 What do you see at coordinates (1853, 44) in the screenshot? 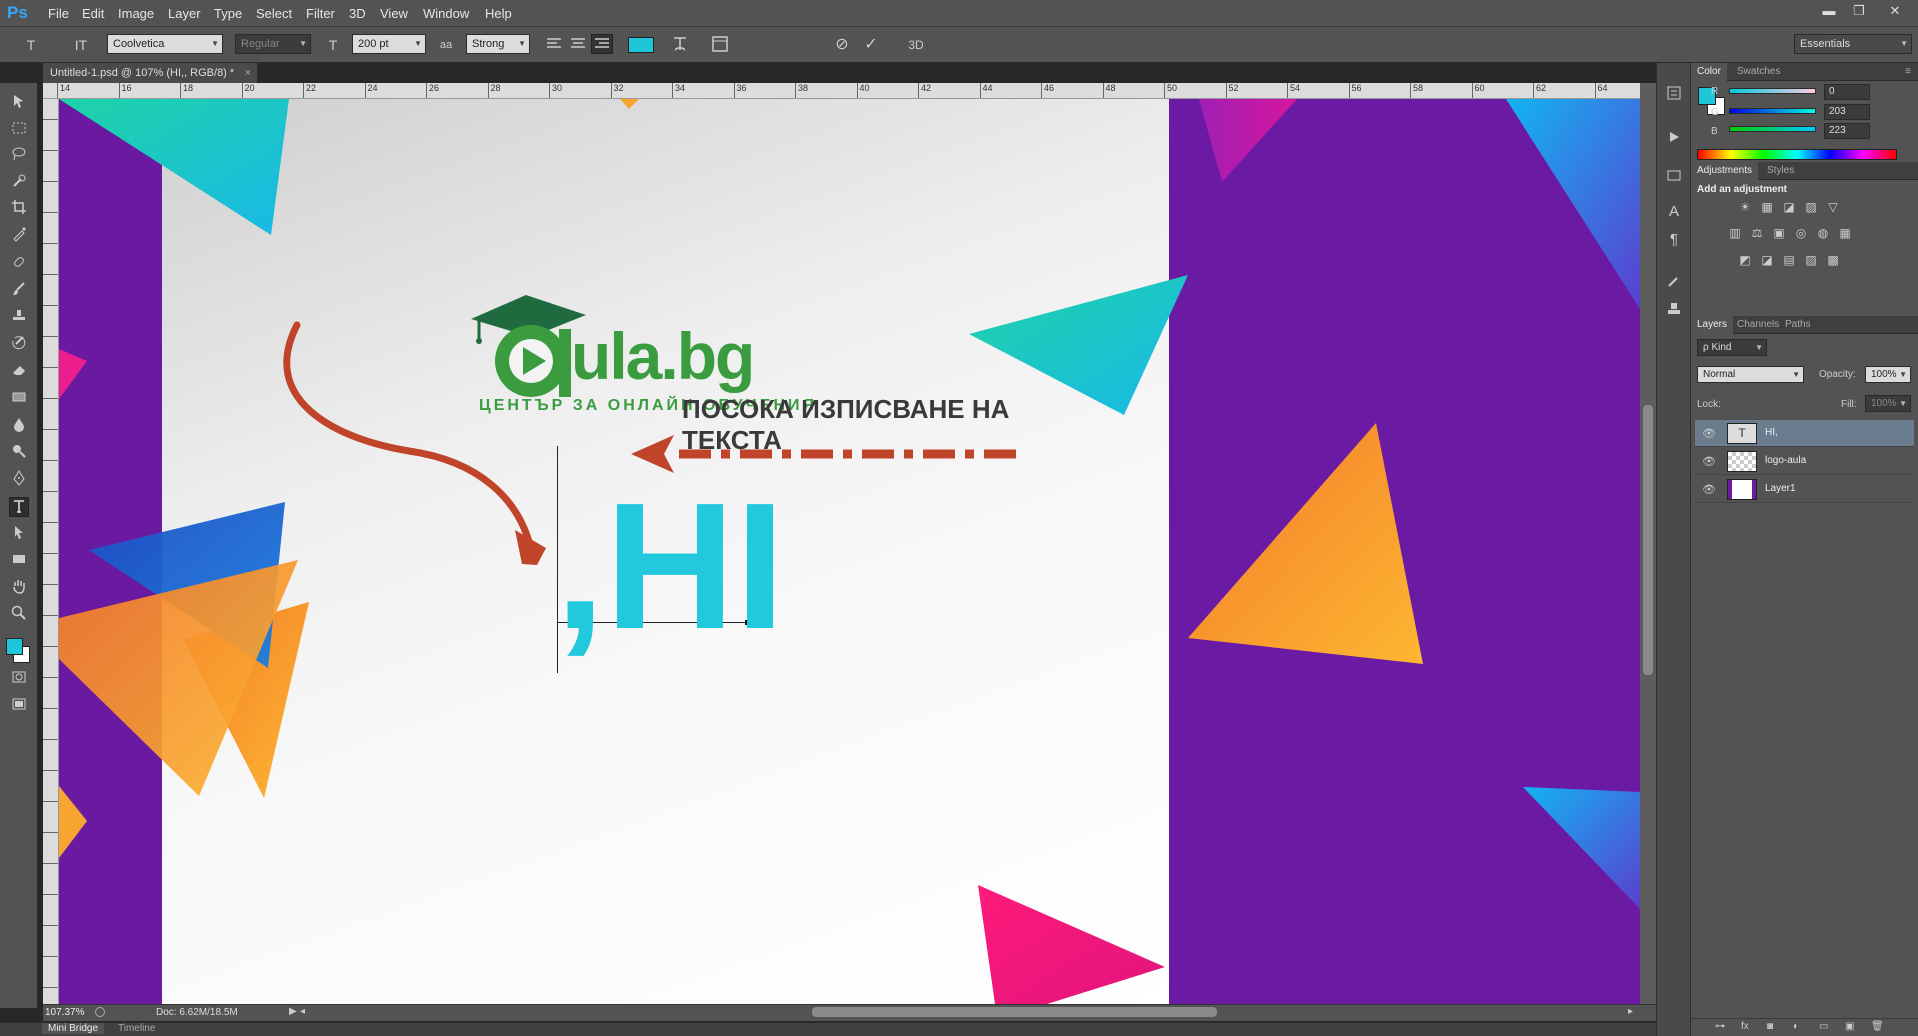
I see `workspace-select: Essentials ▼` at bounding box center [1853, 44].